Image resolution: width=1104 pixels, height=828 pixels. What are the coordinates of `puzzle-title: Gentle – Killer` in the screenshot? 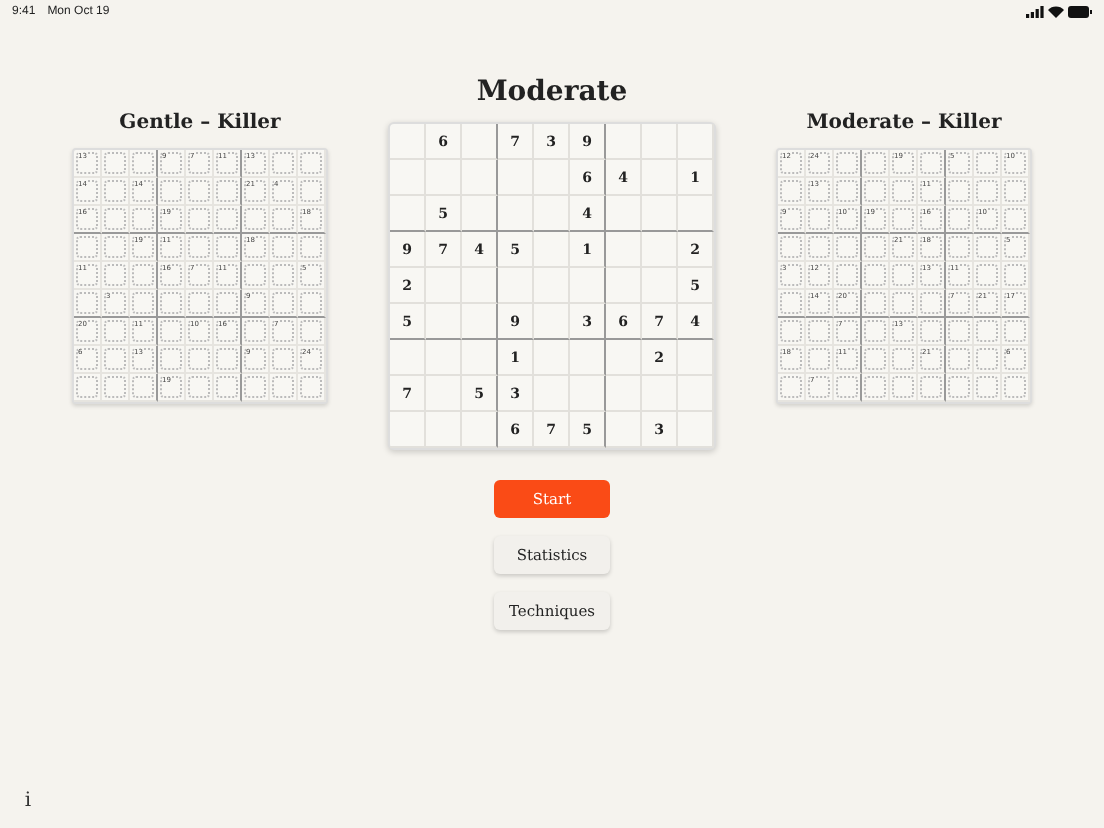 It's located at (200, 123).